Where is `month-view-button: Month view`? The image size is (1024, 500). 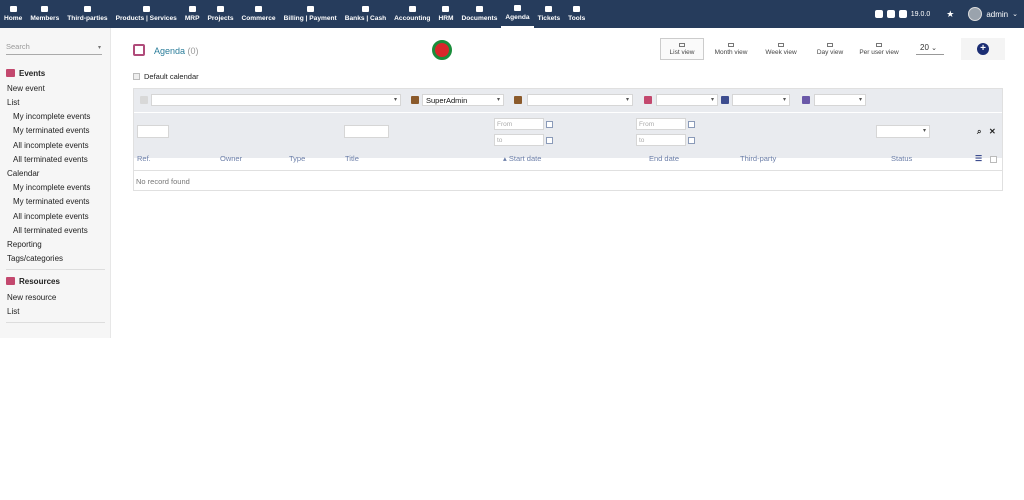 month-view-button: Month view is located at coordinates (731, 49).